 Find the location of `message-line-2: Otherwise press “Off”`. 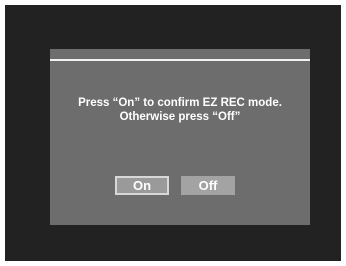

message-line-2: Otherwise press “Off” is located at coordinates (180, 117).